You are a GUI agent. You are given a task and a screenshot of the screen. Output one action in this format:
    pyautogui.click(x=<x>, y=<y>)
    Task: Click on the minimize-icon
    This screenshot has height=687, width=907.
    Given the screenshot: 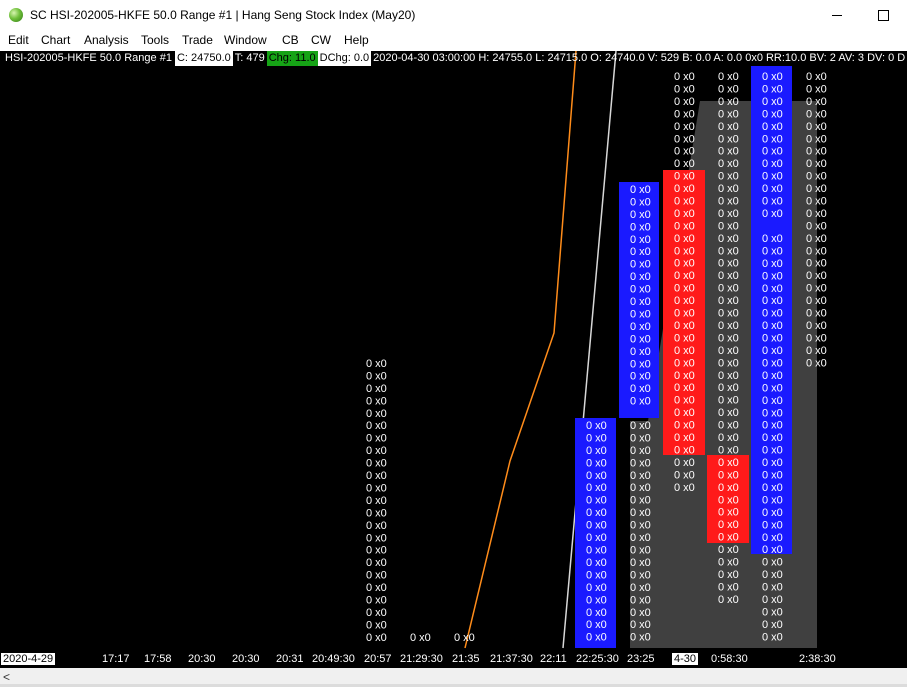 What is the action you would take?
    pyautogui.click(x=837, y=15)
    